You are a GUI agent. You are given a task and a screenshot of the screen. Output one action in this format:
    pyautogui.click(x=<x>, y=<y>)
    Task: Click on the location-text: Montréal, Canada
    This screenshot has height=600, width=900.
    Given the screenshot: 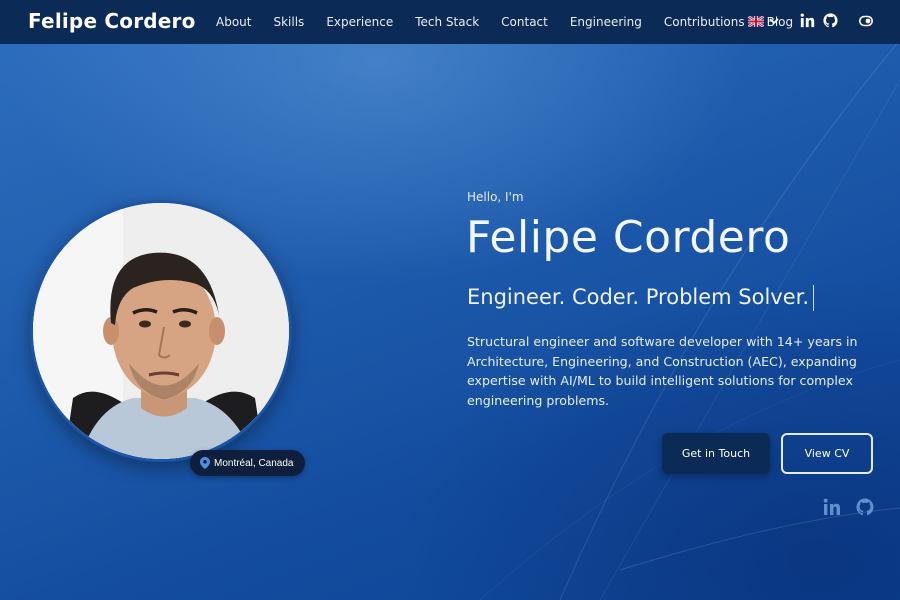 What is the action you would take?
    pyautogui.click(x=254, y=463)
    